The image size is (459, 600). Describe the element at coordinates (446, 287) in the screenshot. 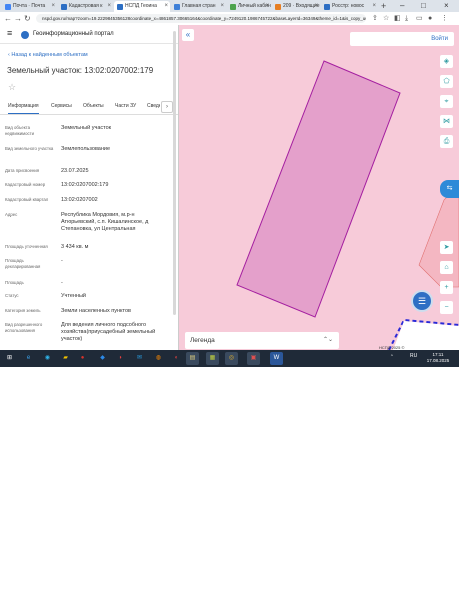

I see `zoom-in-icon: +` at that location.